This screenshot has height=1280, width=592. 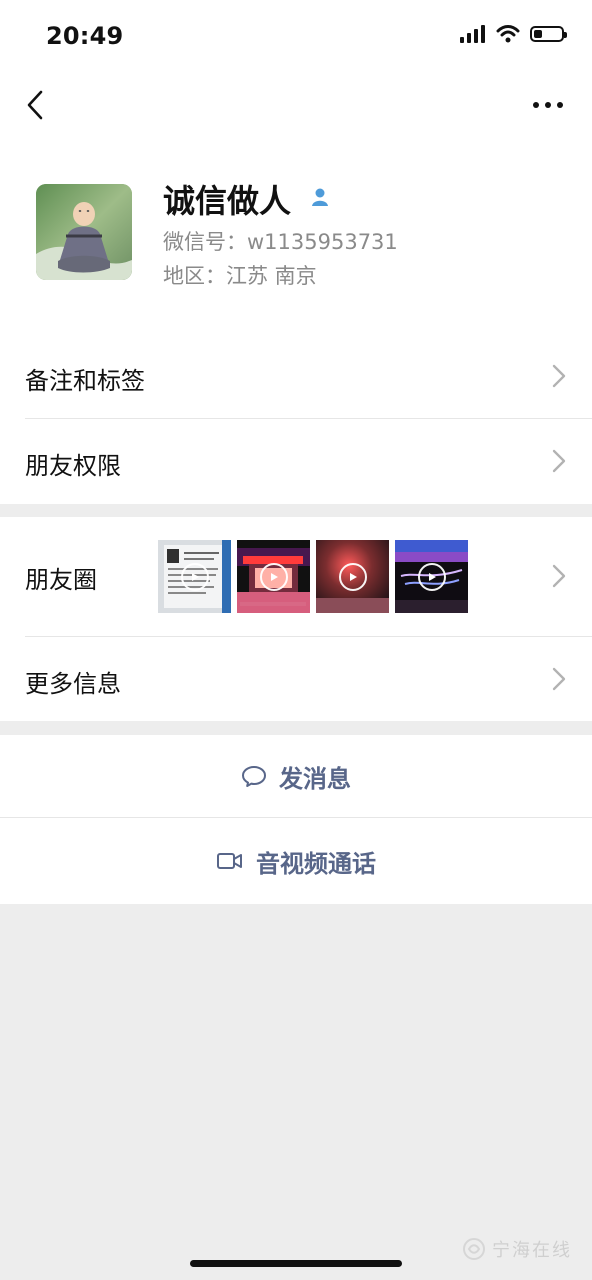 I want to click on friend-permissions-label: 朋友权限, so click(x=73, y=466).